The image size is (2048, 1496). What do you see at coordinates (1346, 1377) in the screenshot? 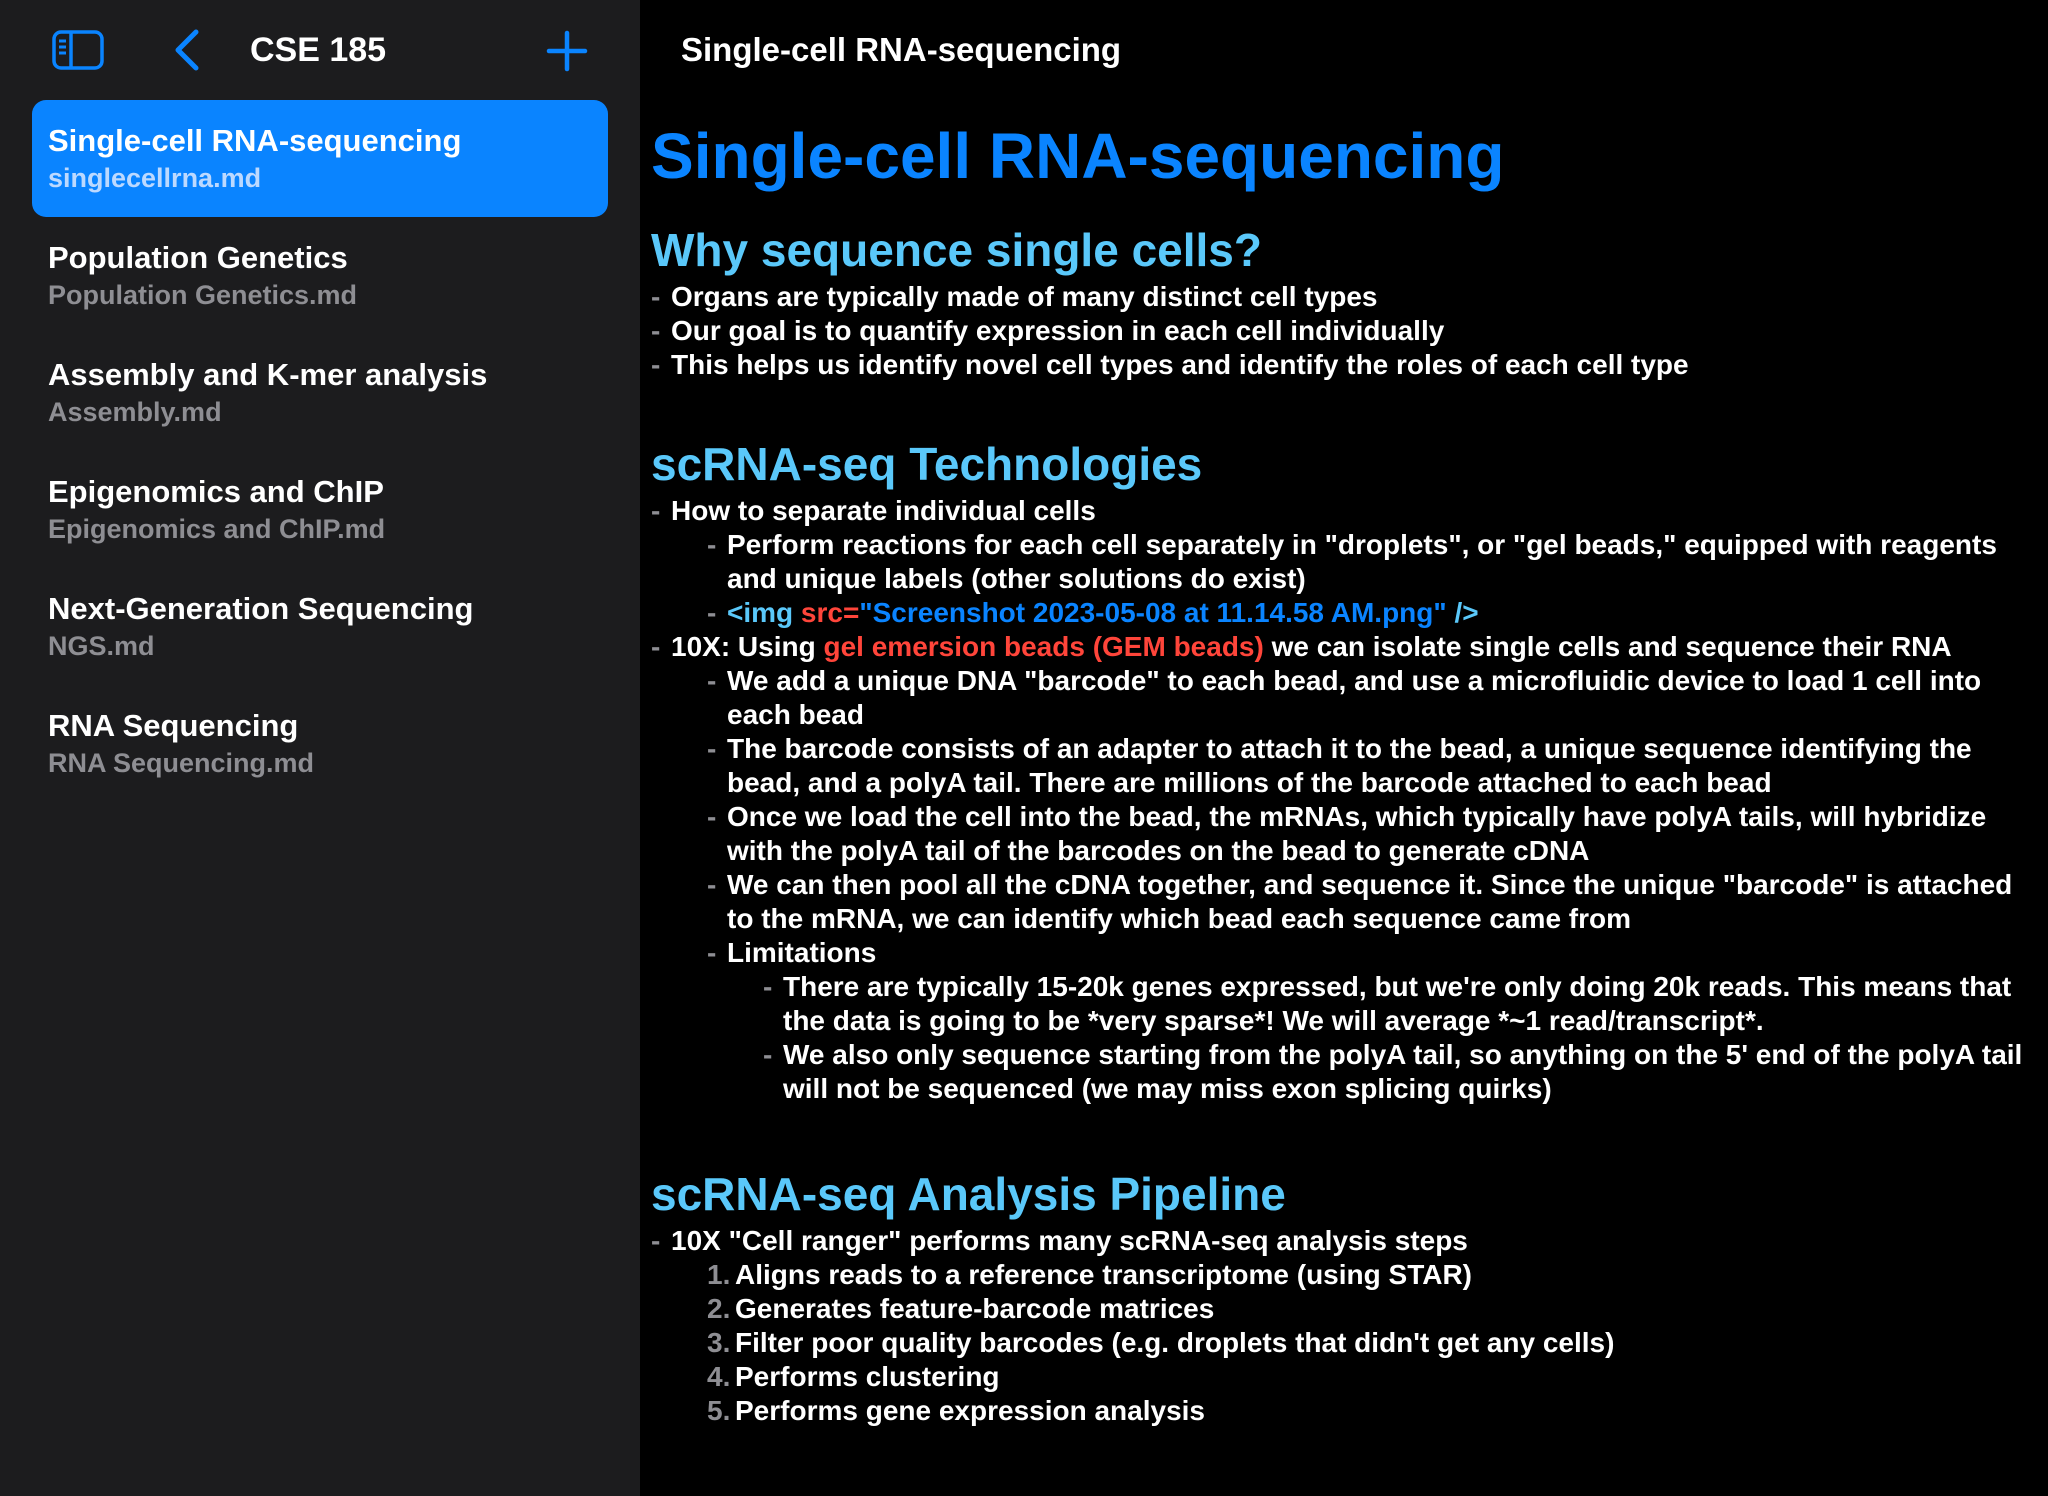
I see `ordered-list-item: 4. Performs clustering` at bounding box center [1346, 1377].